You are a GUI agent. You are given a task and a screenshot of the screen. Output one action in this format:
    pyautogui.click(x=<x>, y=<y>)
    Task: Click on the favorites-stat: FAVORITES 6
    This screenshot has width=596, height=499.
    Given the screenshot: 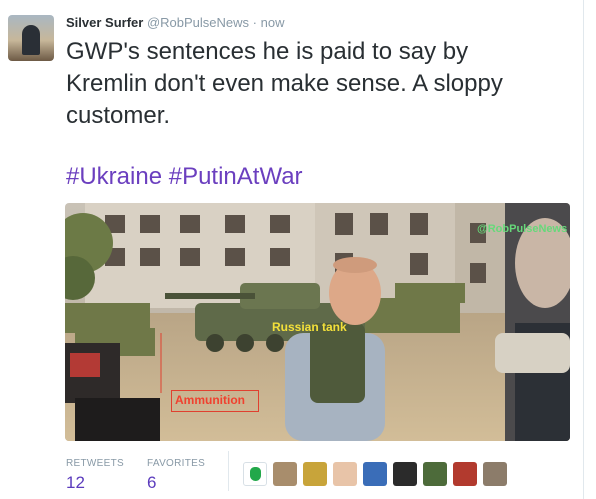 What is the action you would take?
    pyautogui.click(x=187, y=475)
    